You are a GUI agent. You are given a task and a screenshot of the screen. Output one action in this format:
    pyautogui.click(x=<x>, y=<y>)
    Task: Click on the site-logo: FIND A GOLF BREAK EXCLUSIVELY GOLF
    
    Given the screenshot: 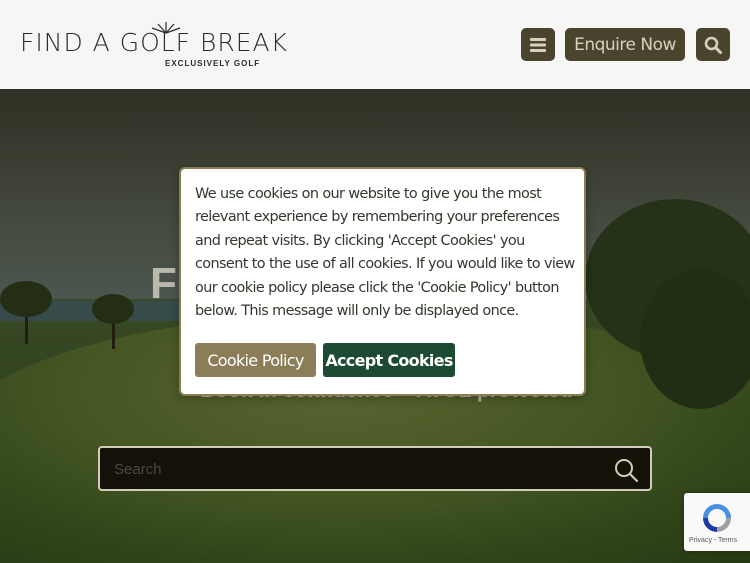 What is the action you would take?
    pyautogui.click(x=157, y=47)
    